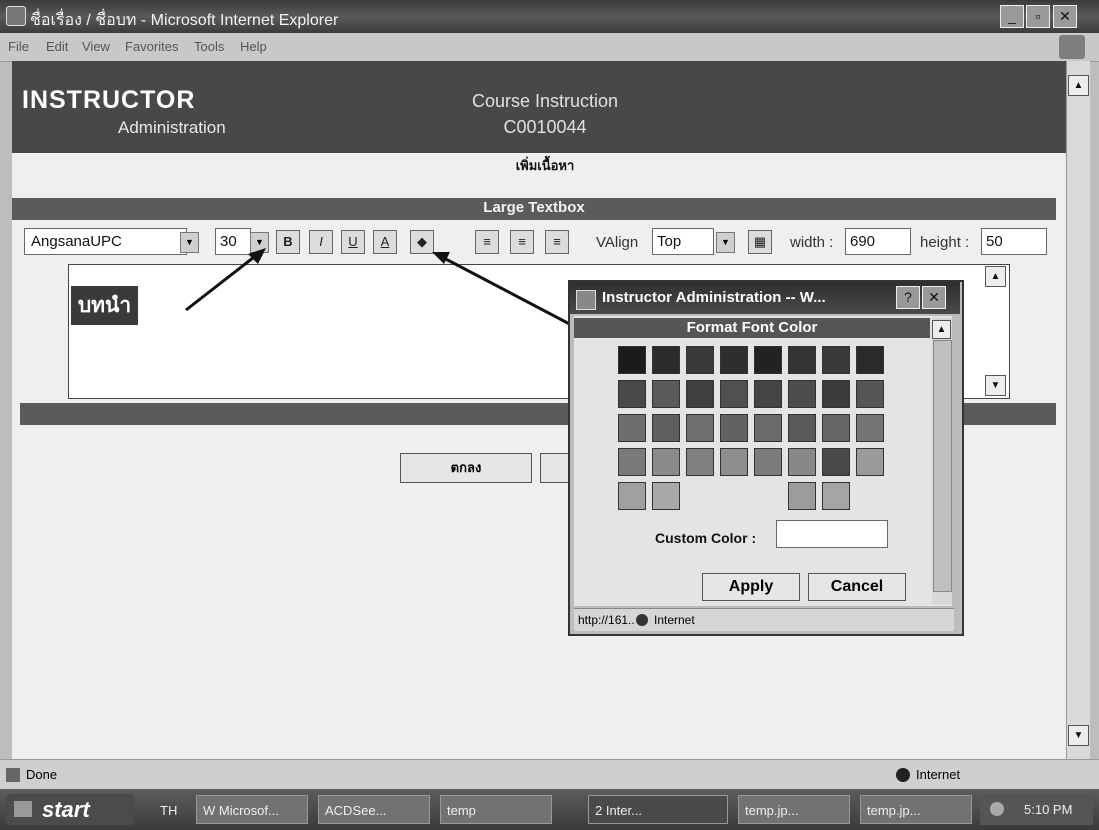  I want to click on dialog-title-bar: Instructor Administration -- W... ? ✕, so click(765, 298).